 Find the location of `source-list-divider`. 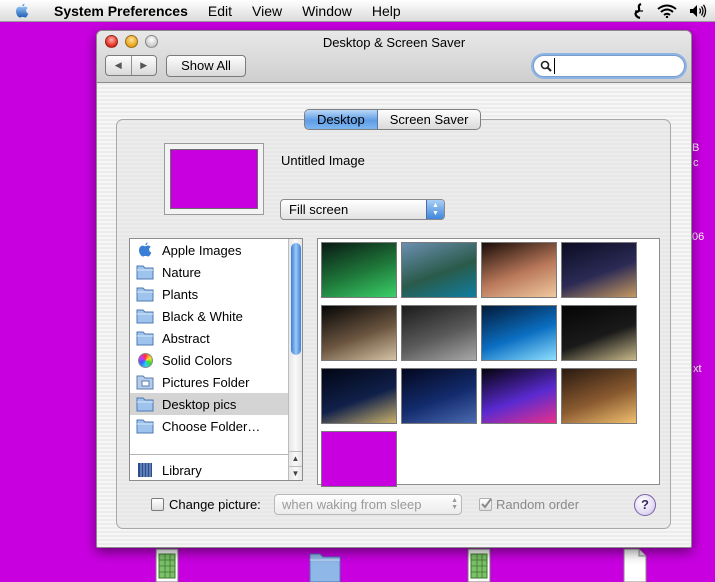

source-list-divider is located at coordinates (210, 454).